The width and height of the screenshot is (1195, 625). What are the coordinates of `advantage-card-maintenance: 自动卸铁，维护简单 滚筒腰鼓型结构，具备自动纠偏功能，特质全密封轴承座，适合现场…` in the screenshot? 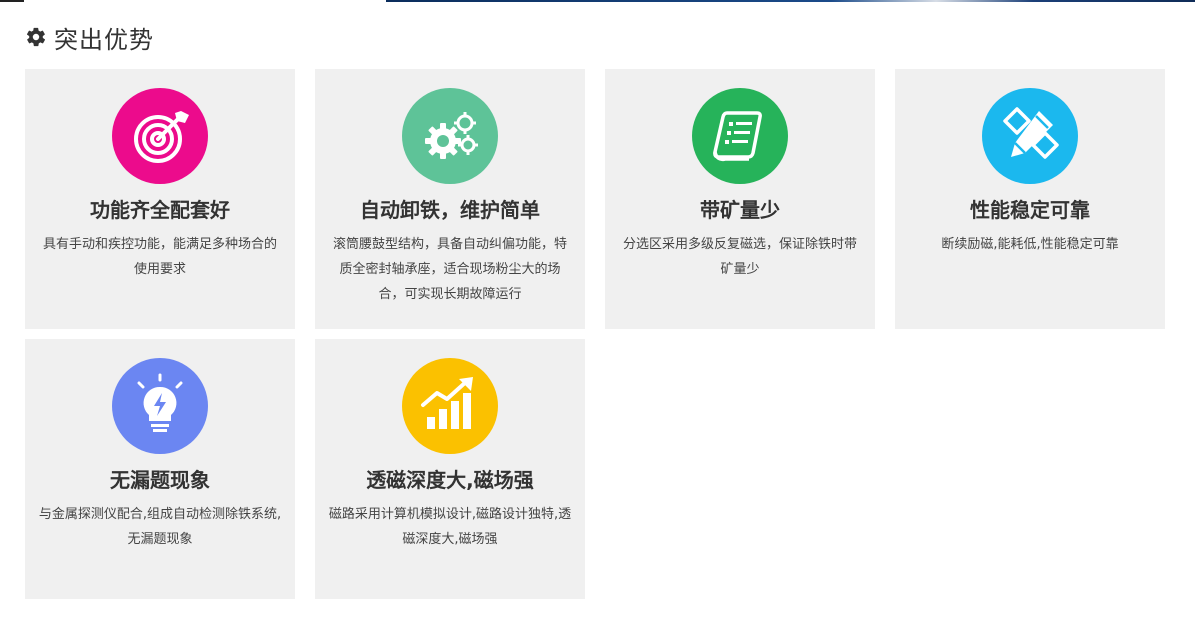 It's located at (450, 199).